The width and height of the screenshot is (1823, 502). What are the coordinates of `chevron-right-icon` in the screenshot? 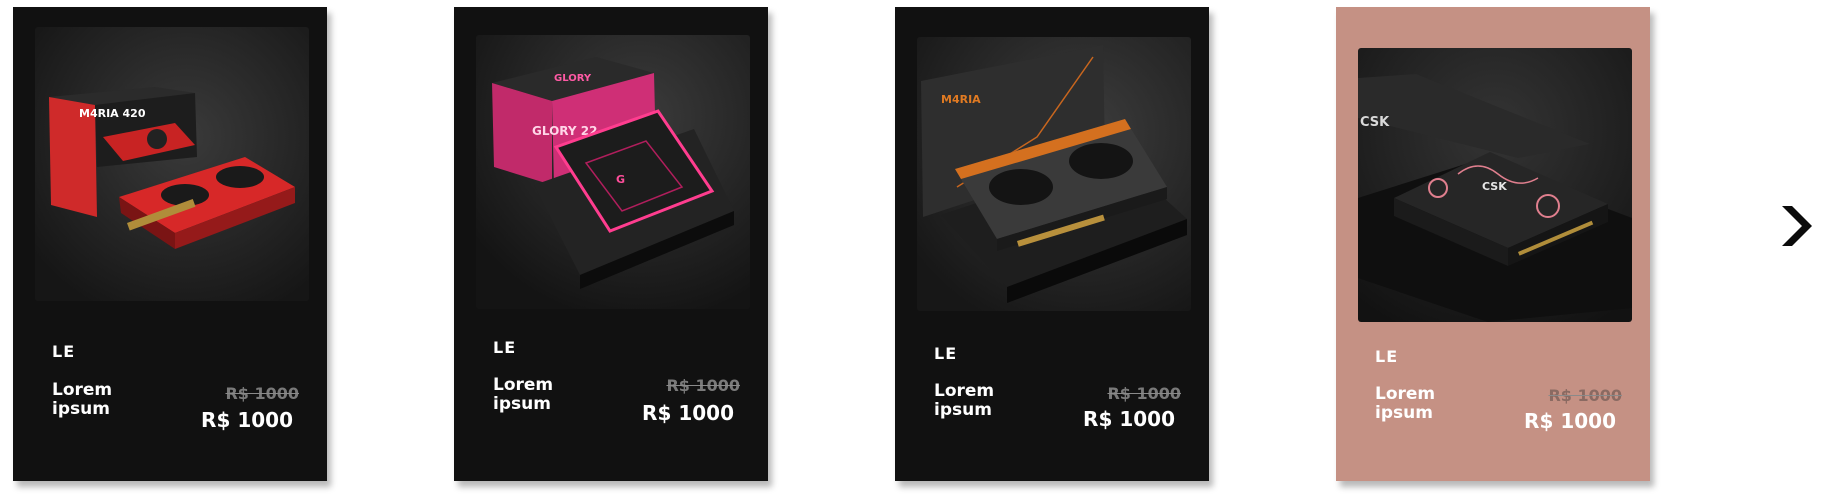 It's located at (1797, 226).